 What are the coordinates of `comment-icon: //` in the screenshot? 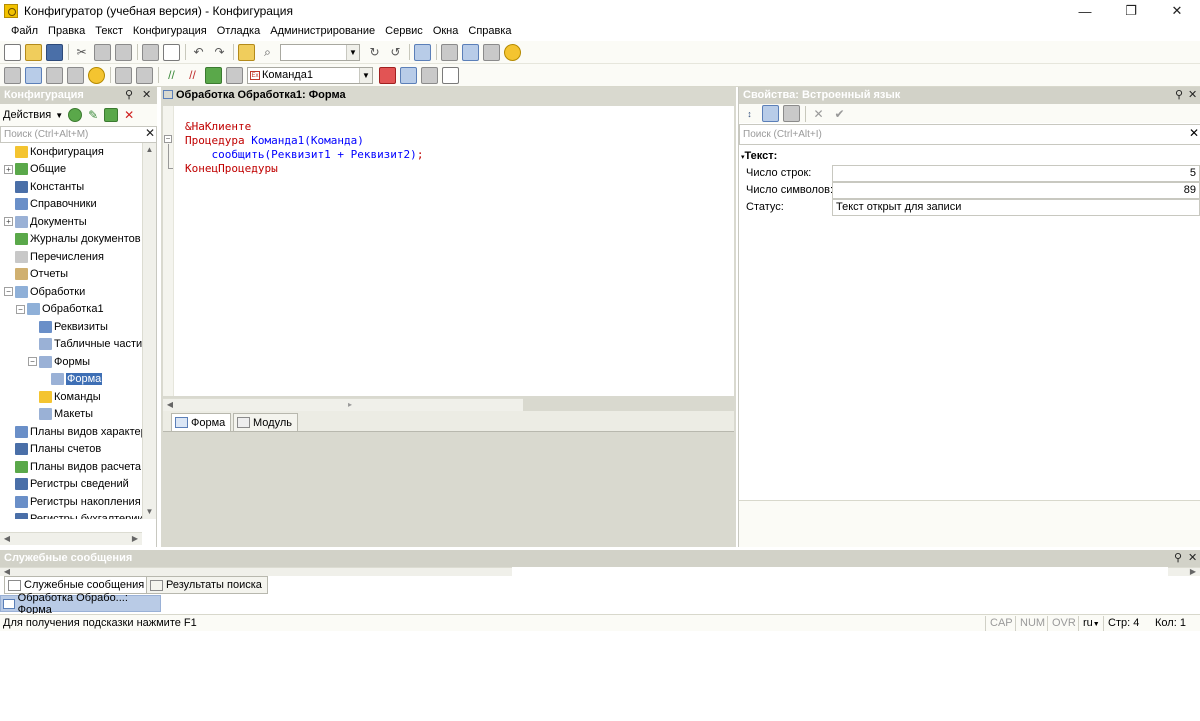 It's located at (171, 75).